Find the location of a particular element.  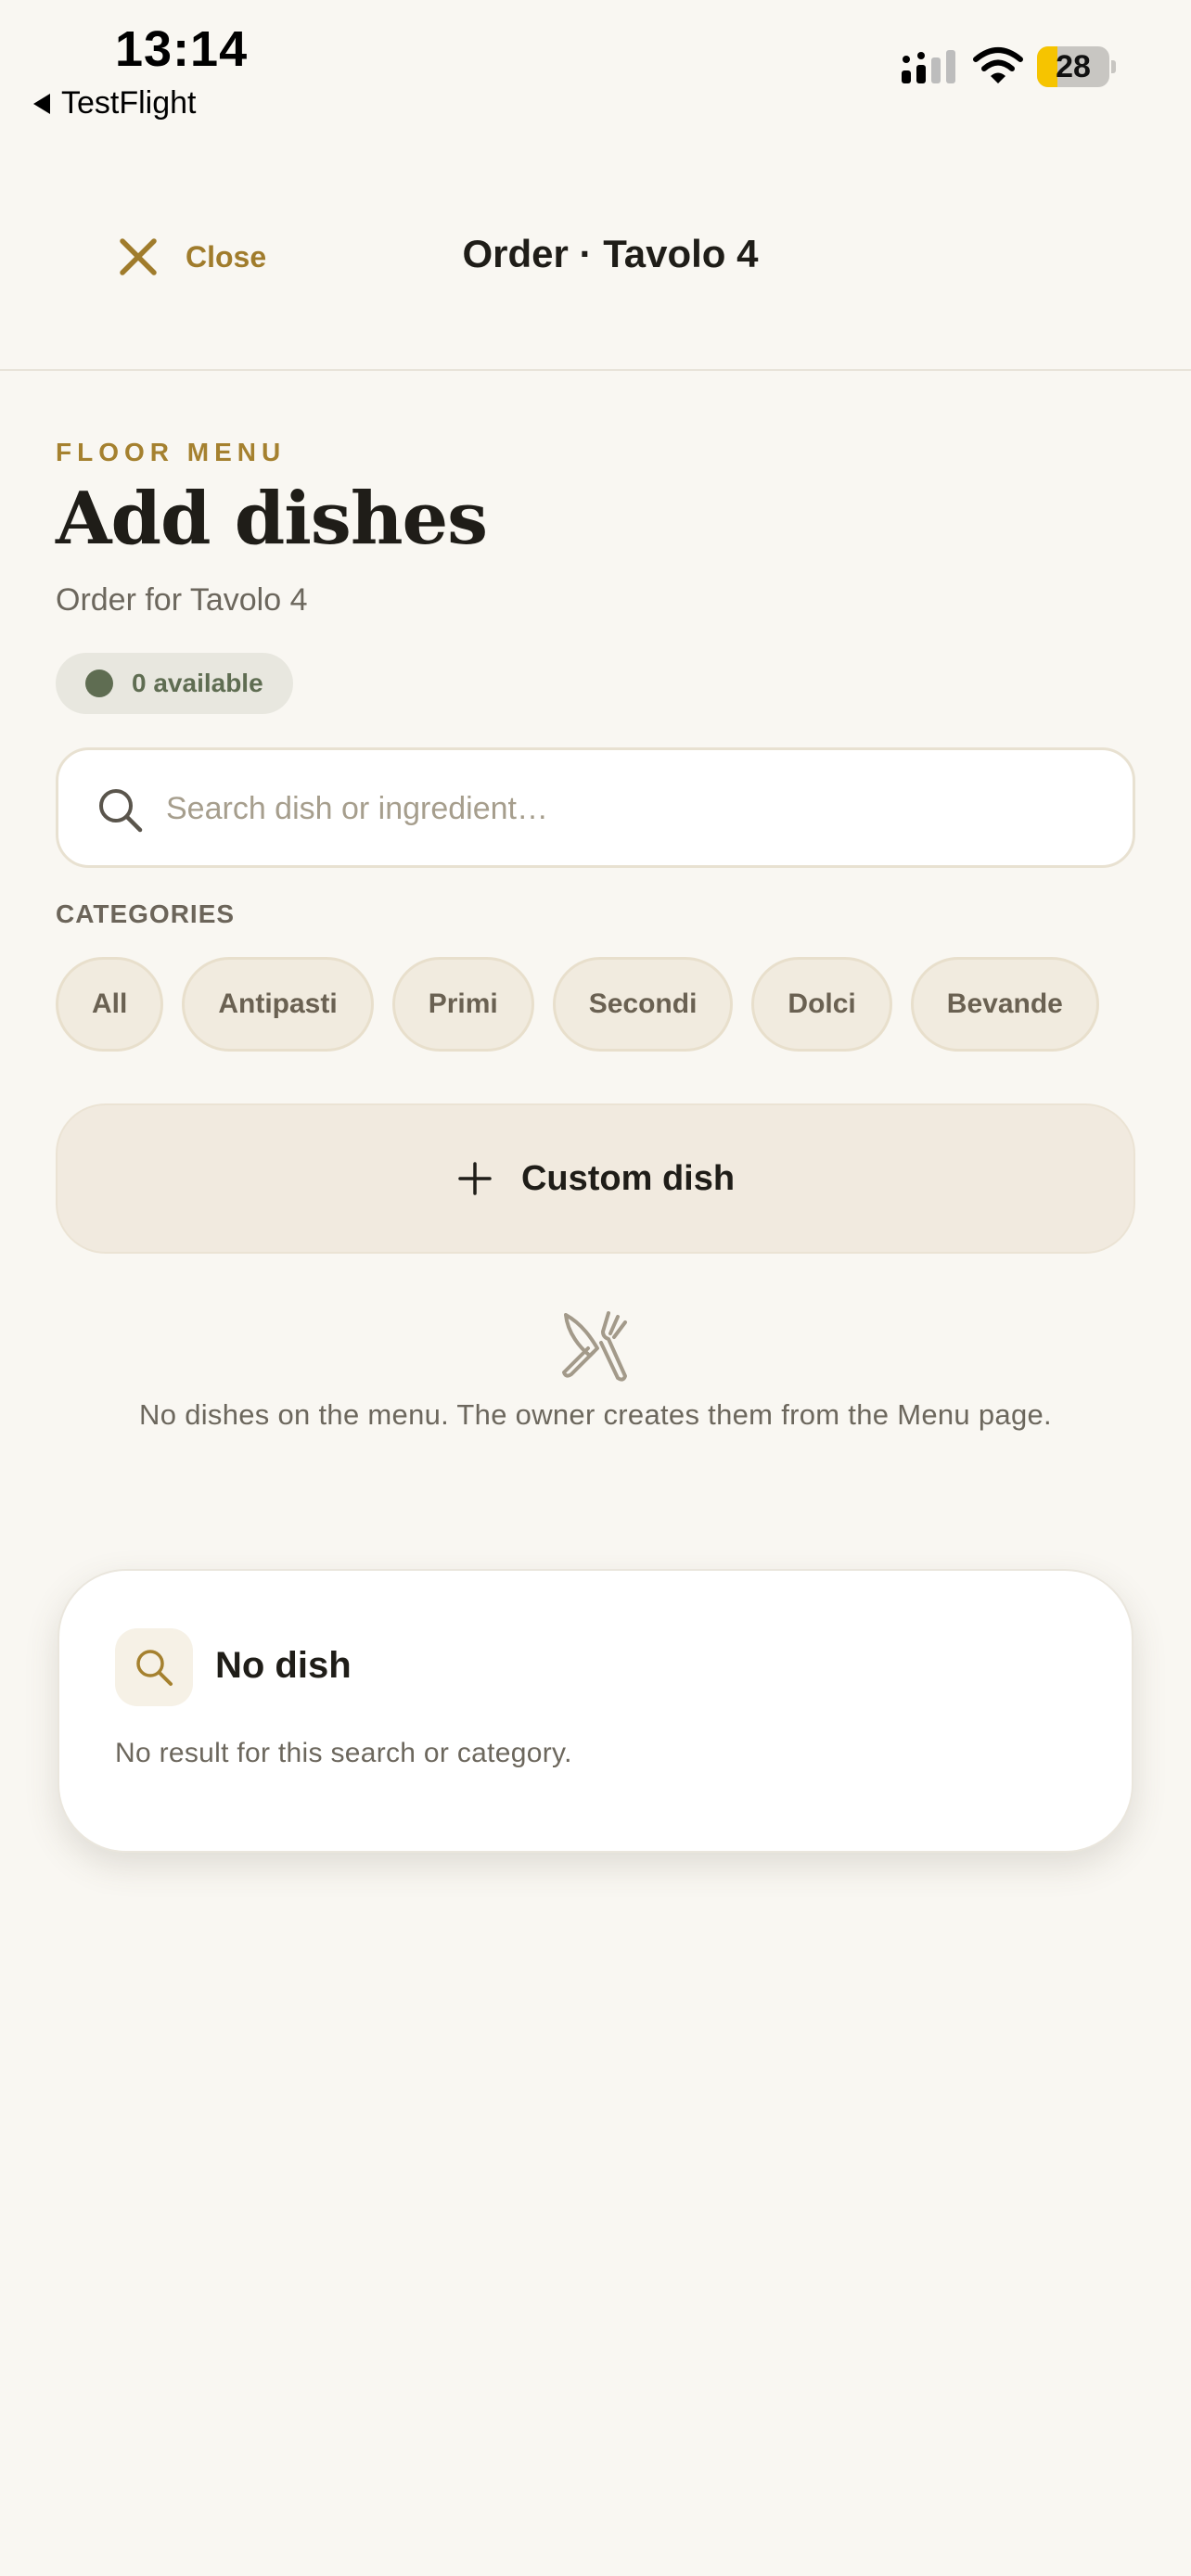

status-bar: 13:14 TestFlight 28 is located at coordinates (595, 65).